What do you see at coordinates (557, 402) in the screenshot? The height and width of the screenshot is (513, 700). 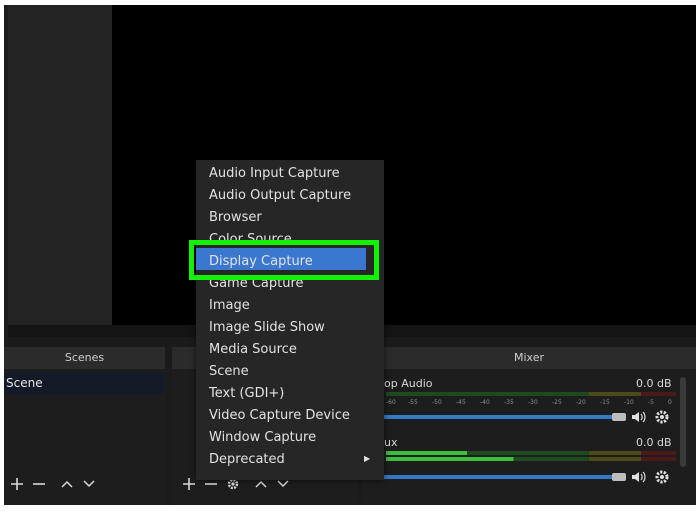 I see `scale-tick: -25` at bounding box center [557, 402].